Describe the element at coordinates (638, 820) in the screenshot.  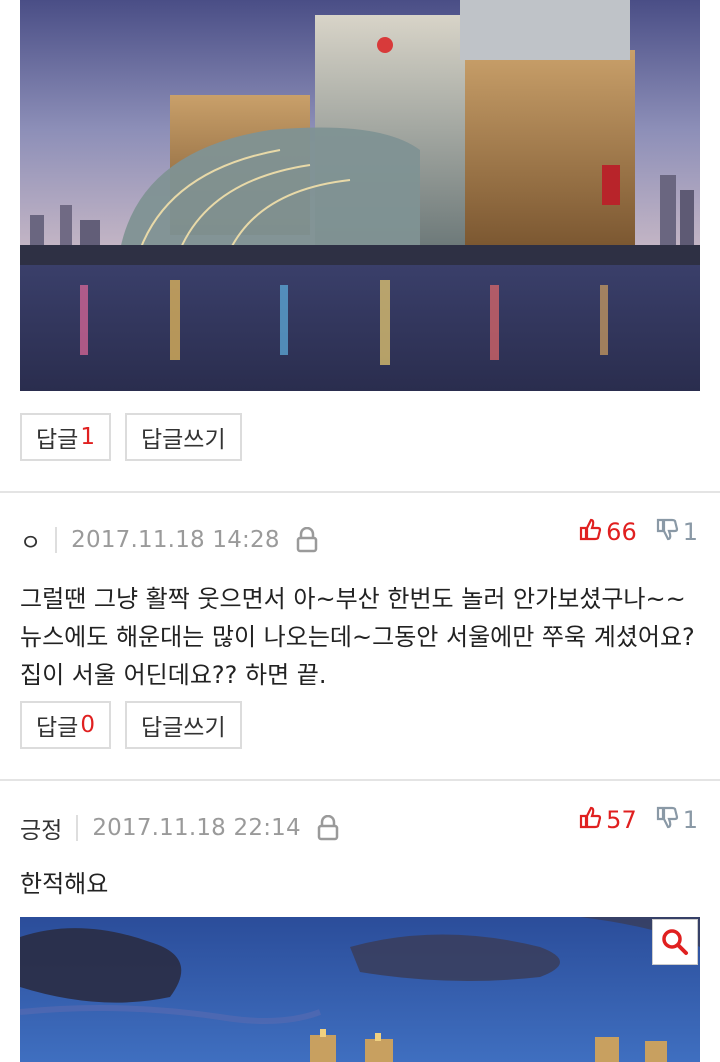
I see `comment-votes: 57 1` at that location.